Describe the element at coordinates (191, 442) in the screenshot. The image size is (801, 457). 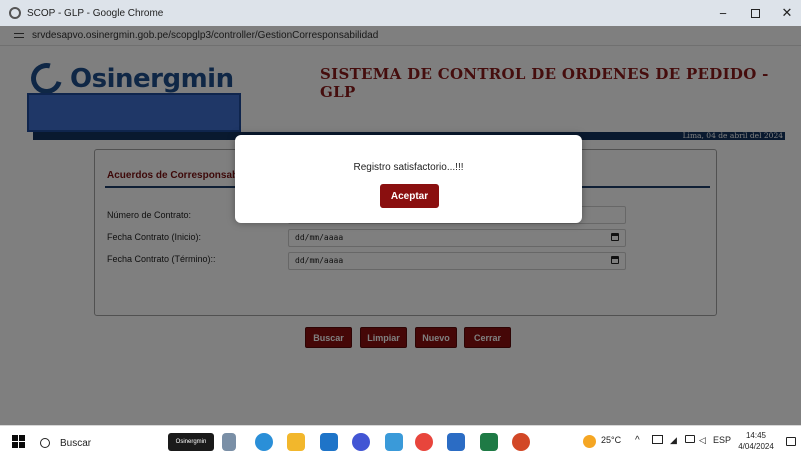
I see `osinergmin-taskbar-app: Osinergmin` at that location.